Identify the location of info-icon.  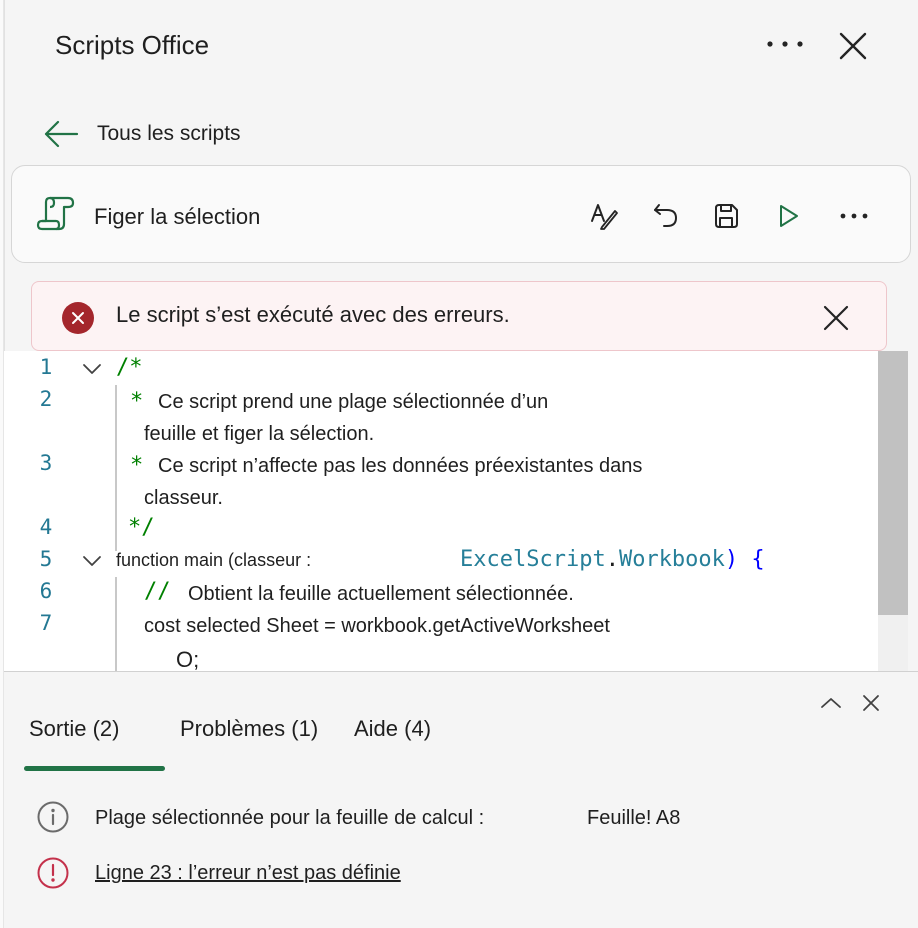
(53, 817).